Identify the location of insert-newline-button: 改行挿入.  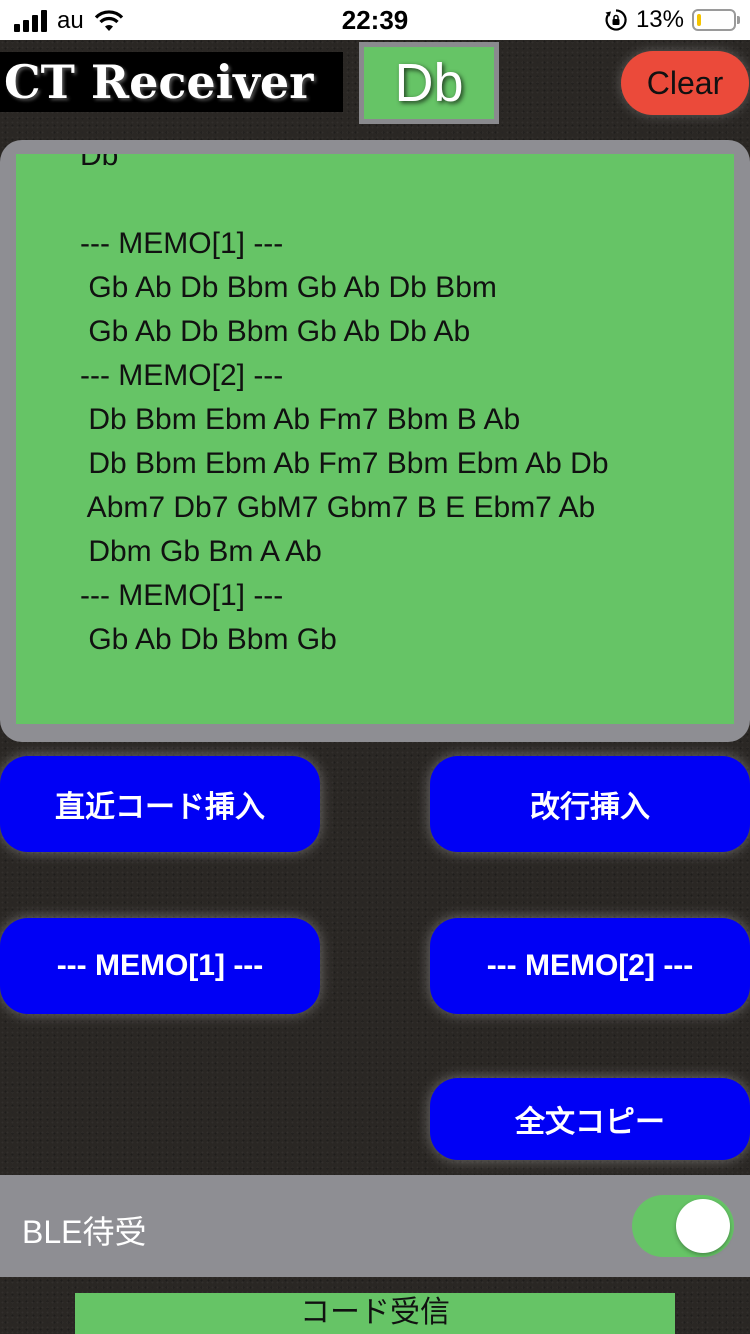
(590, 804).